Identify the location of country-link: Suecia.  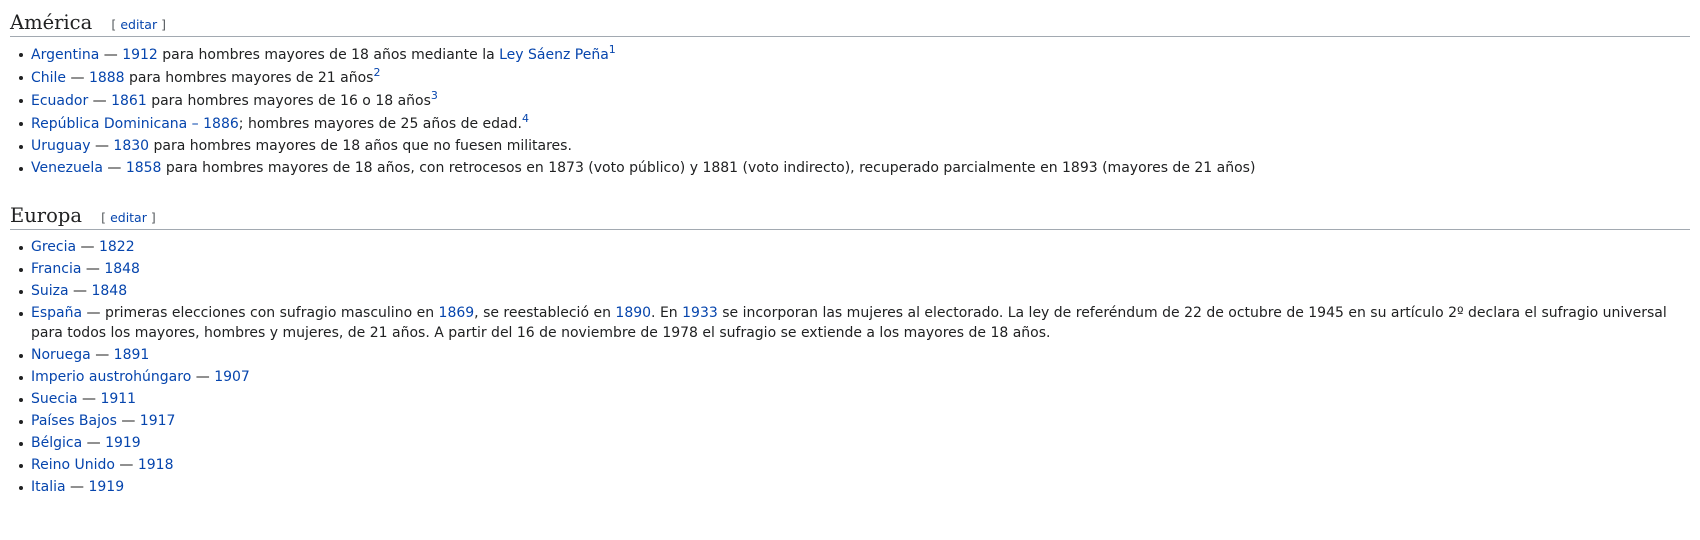
(54, 399).